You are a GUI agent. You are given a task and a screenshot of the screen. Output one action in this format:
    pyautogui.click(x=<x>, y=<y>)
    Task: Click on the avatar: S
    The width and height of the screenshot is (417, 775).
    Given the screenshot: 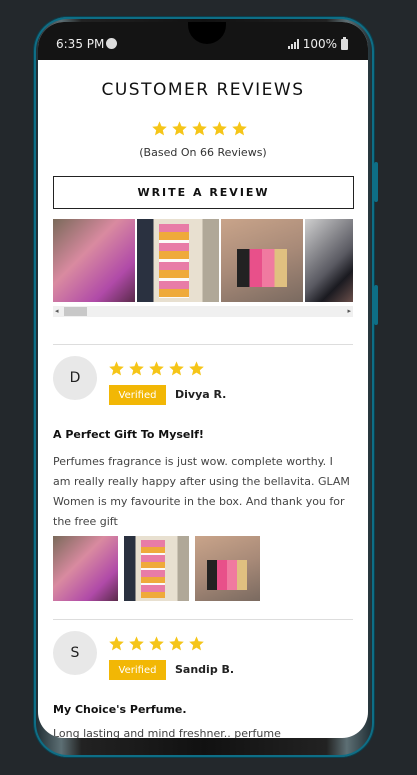 What is the action you would take?
    pyautogui.click(x=75, y=653)
    